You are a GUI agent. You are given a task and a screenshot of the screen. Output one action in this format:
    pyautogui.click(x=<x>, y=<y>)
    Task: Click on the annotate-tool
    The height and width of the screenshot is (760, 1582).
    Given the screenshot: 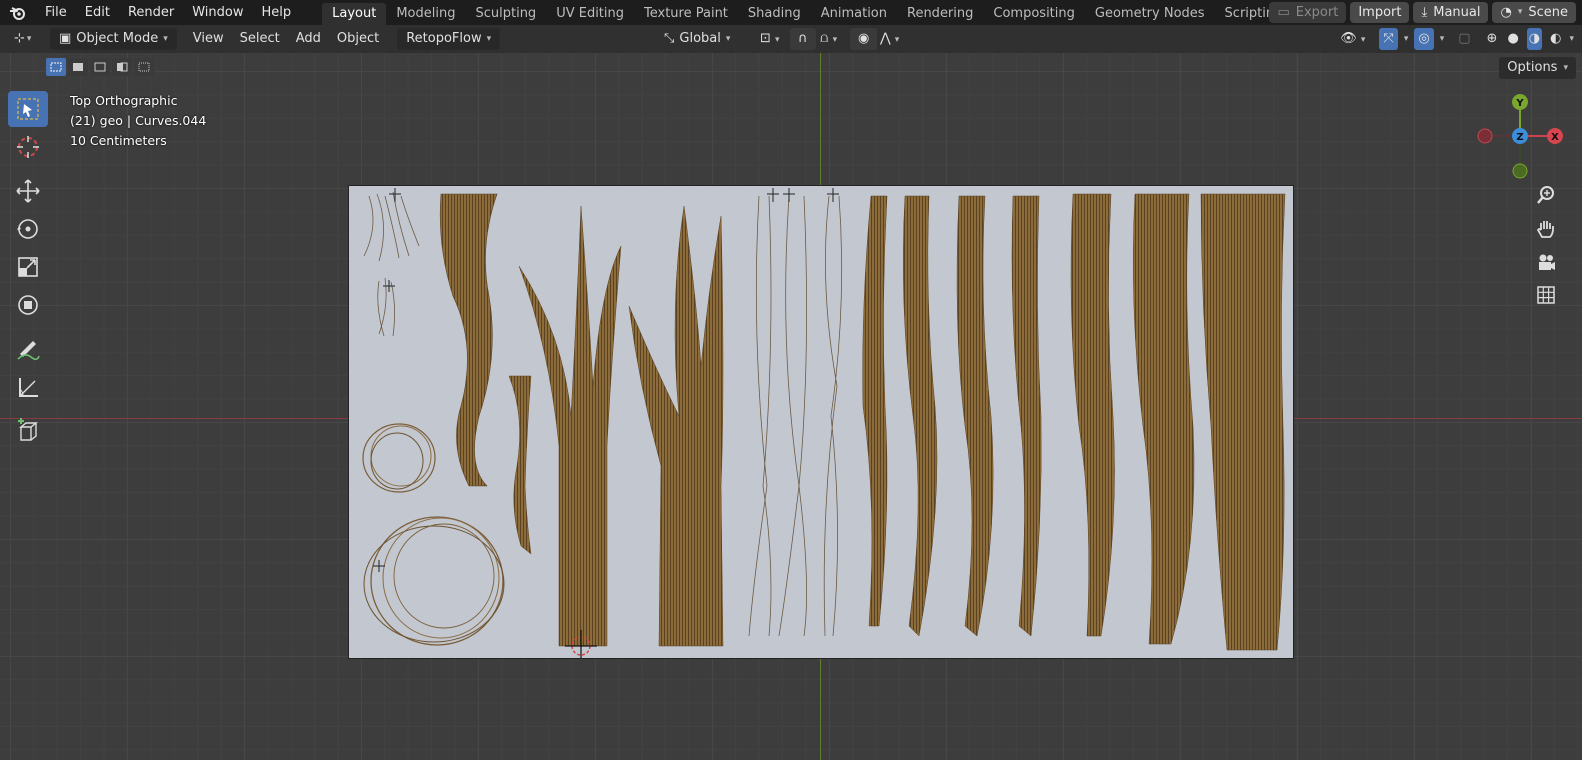 What is the action you would take?
    pyautogui.click(x=28, y=349)
    